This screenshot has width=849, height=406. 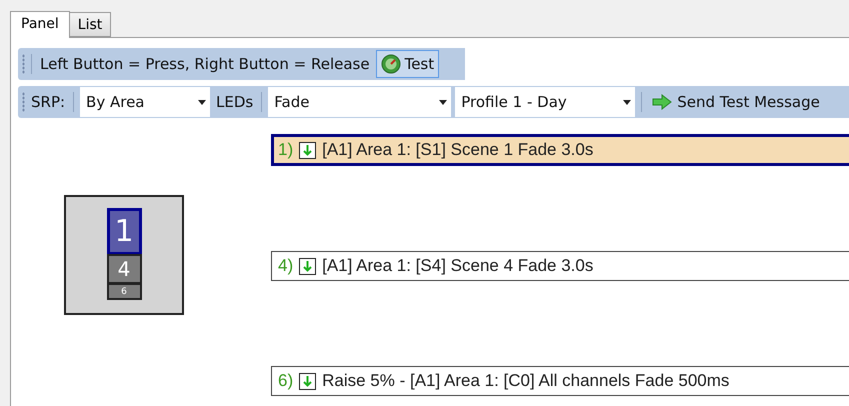 I want to click on action-number: 1), so click(x=286, y=150).